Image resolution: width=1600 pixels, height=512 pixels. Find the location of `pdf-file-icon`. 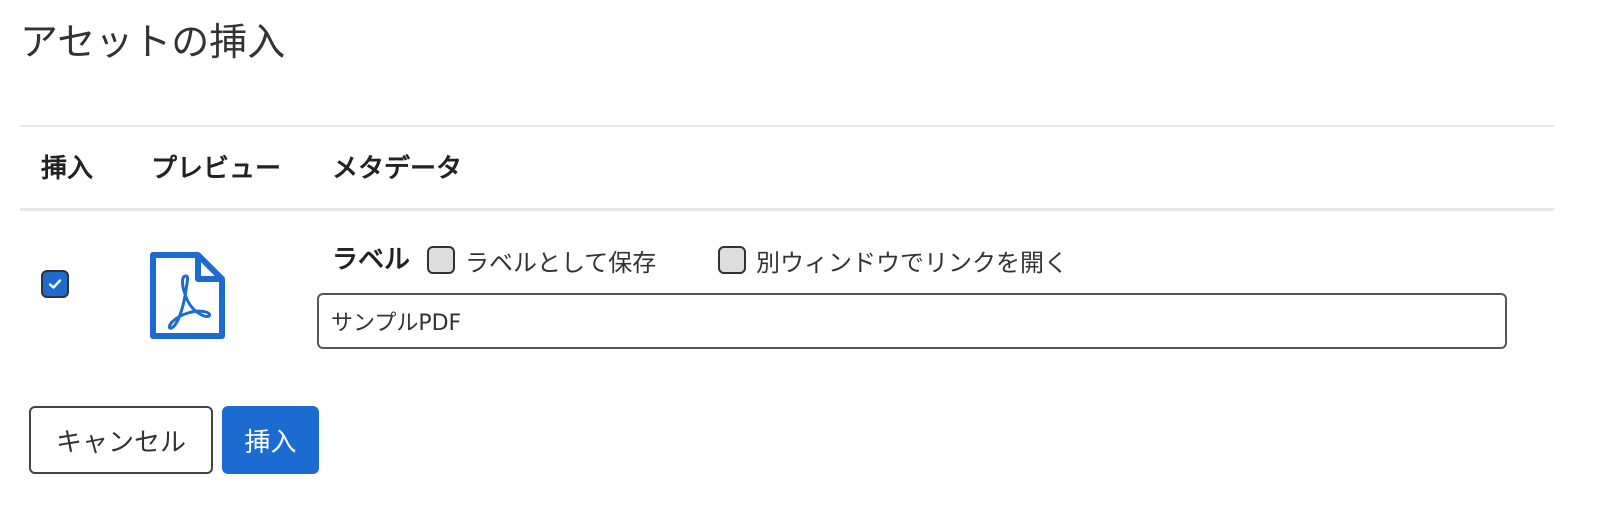

pdf-file-icon is located at coordinates (187, 295).